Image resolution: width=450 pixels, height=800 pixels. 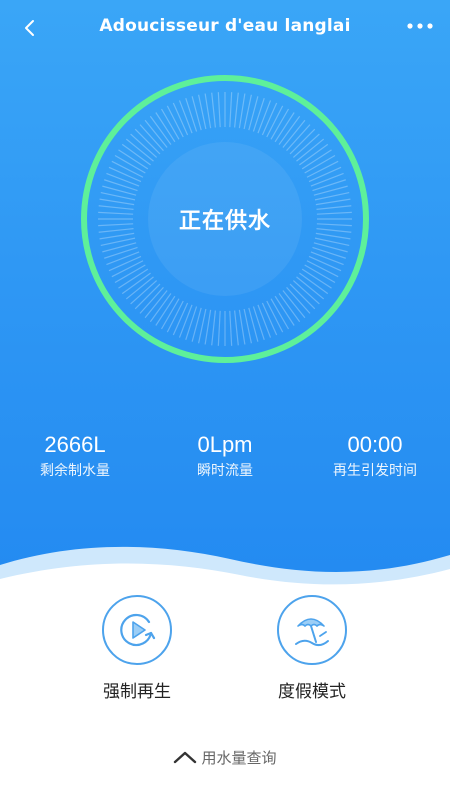 I want to click on more-button, so click(x=420, y=26).